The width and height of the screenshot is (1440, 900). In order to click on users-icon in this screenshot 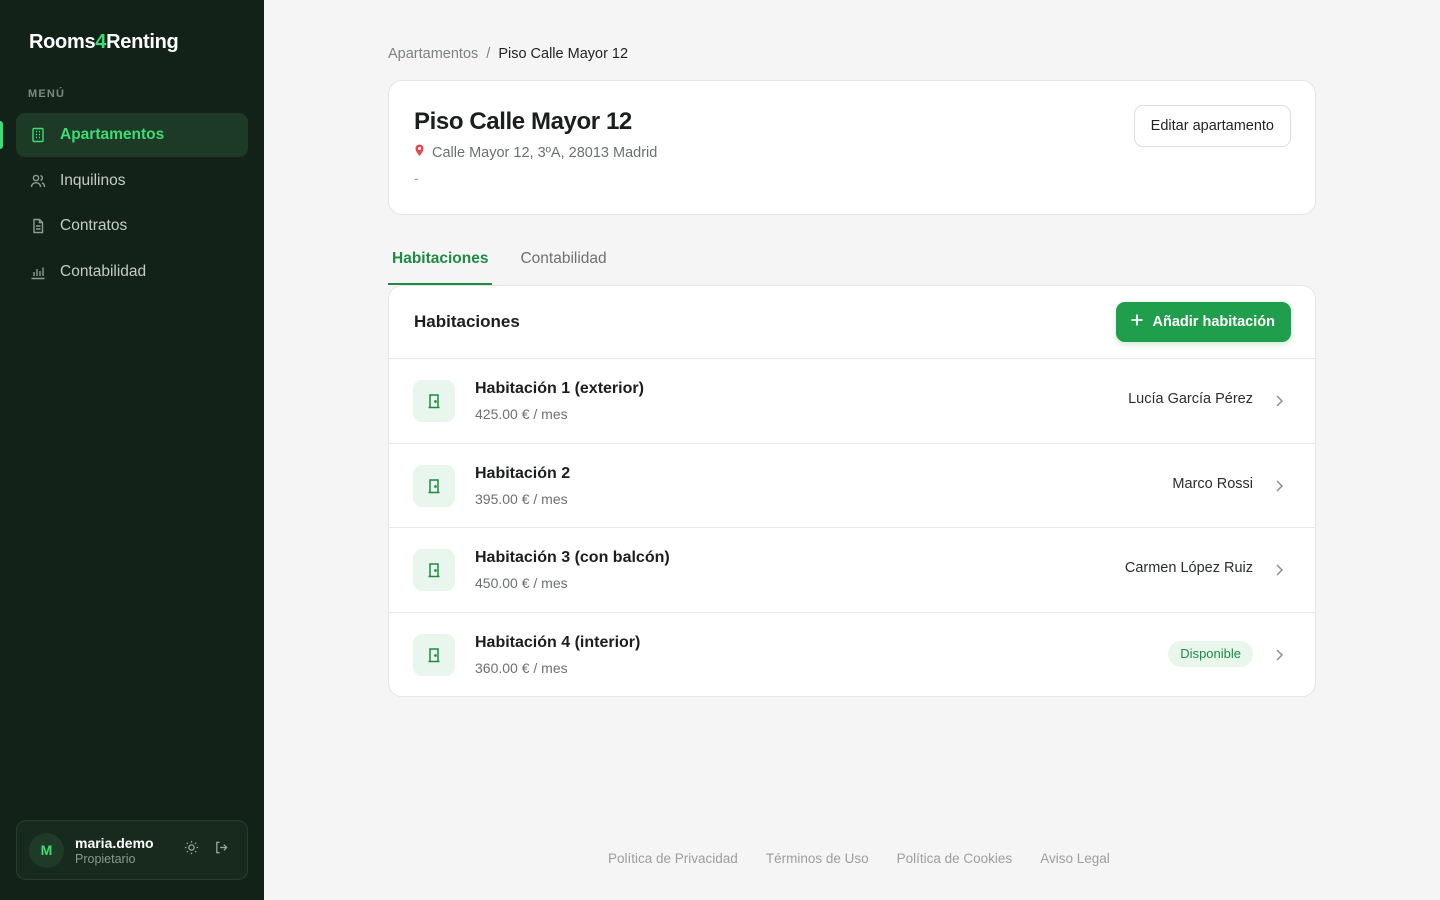, I will do `click(38, 181)`.